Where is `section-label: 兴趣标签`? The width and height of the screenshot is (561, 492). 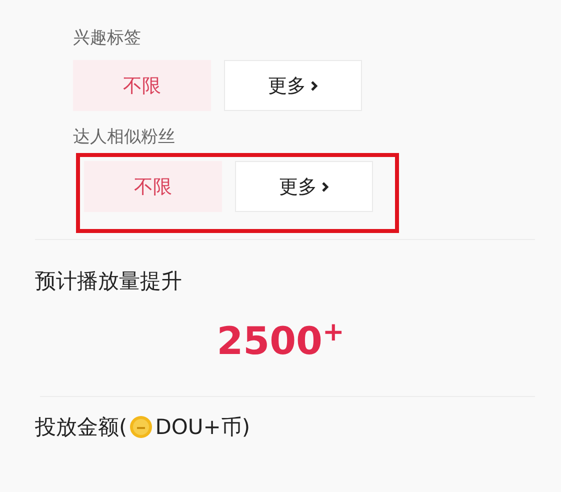 section-label: 兴趣标签 is located at coordinates (107, 38).